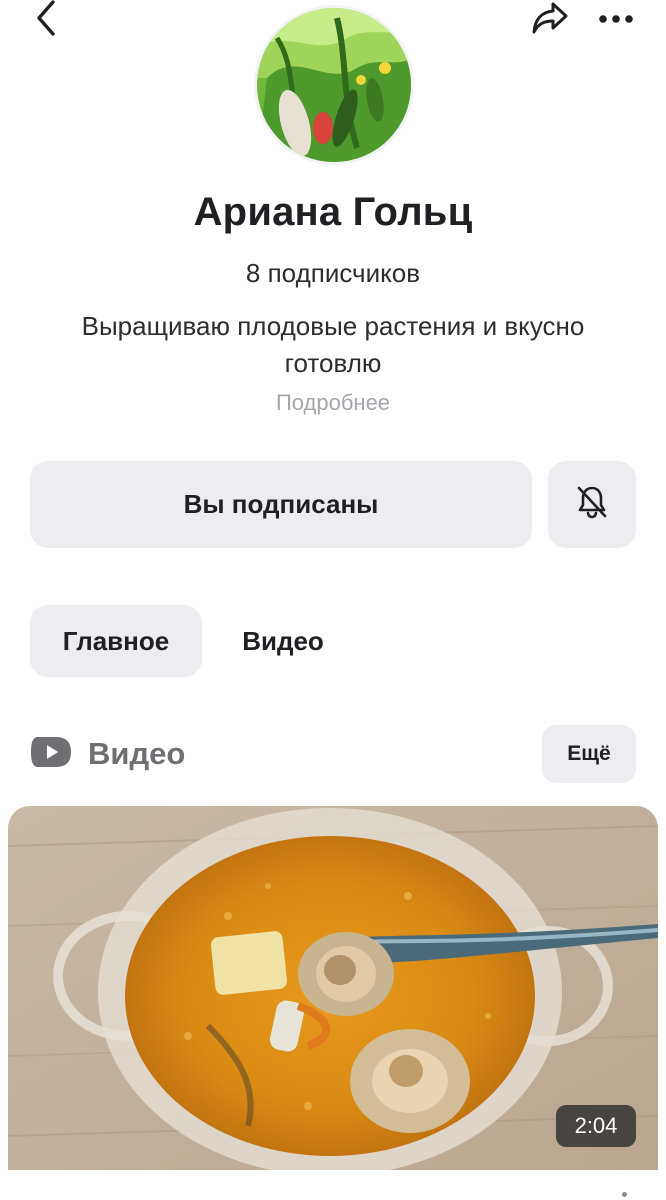  I want to click on tab-main: Главное, so click(116, 641).